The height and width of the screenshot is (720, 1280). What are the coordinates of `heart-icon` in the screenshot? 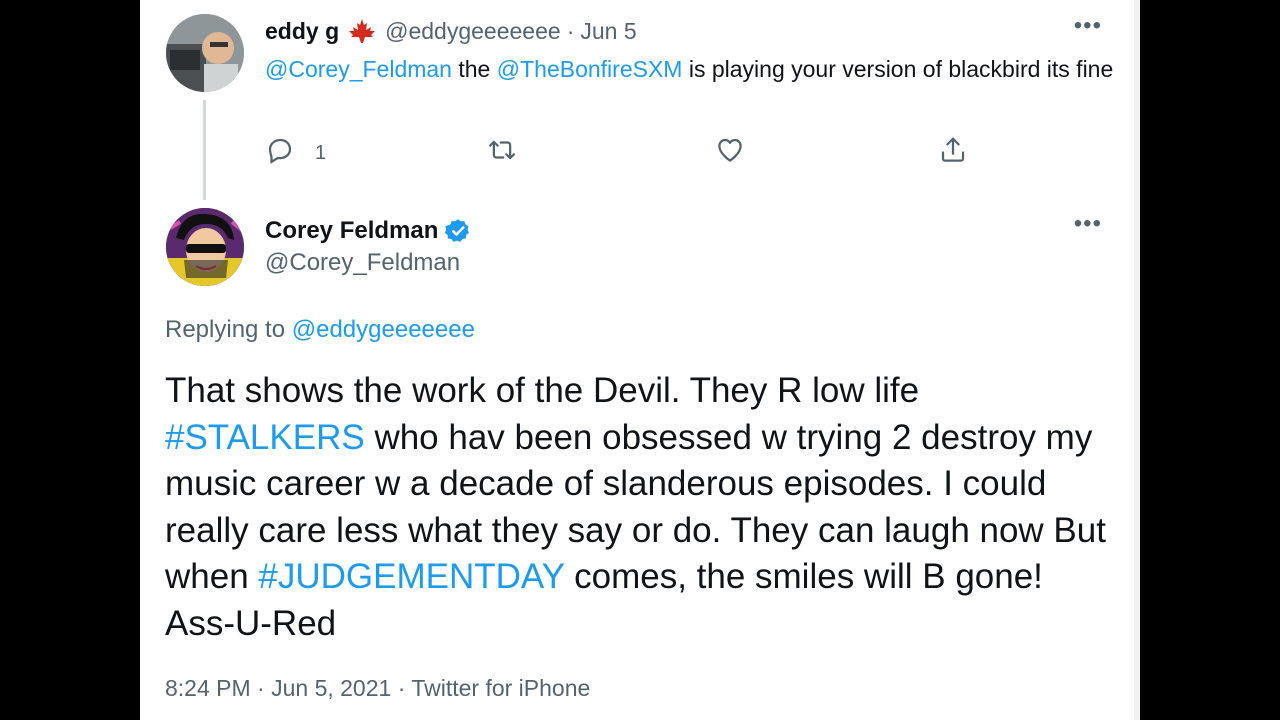 It's located at (730, 153).